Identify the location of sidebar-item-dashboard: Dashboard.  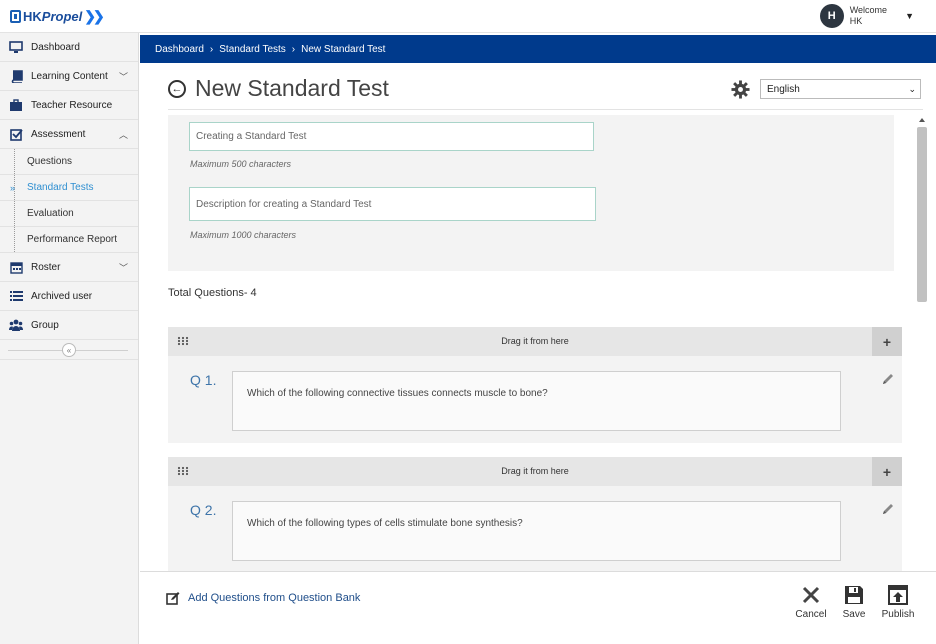
(69, 47).